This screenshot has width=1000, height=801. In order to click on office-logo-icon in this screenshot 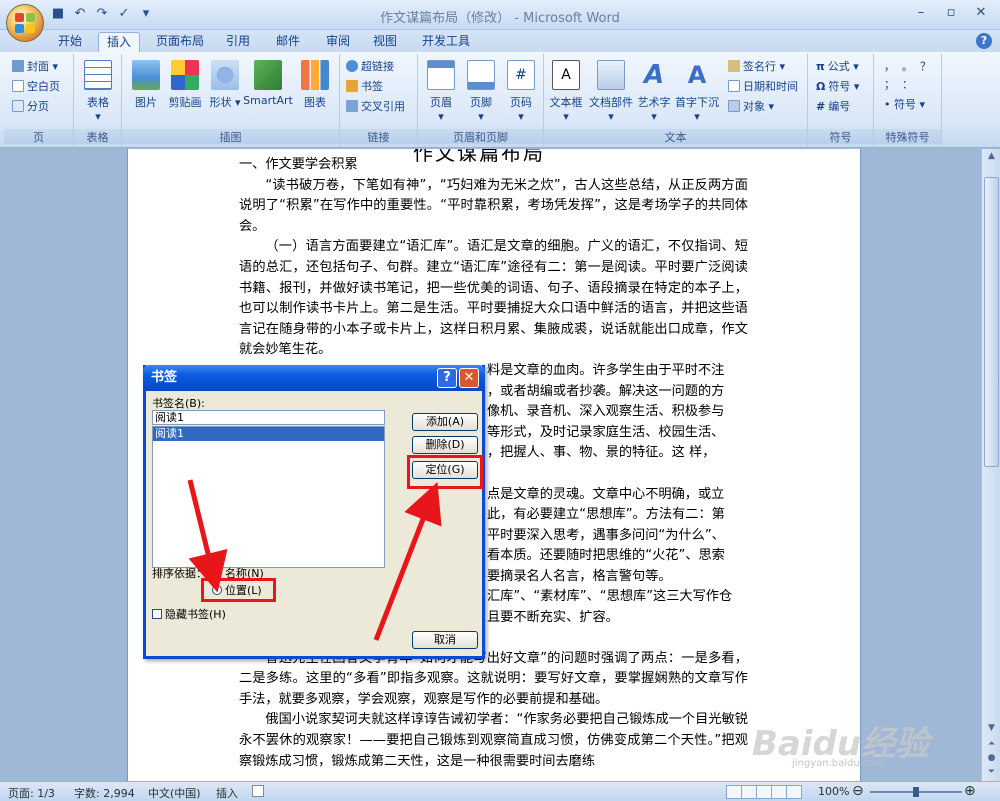, I will do `click(25, 23)`.